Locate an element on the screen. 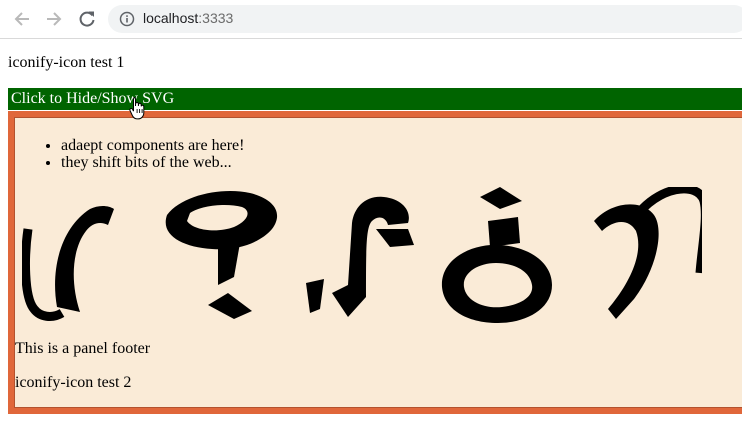 Image resolution: width=742 pixels, height=428 pixels. test1-text: iconify-icon test 1 is located at coordinates (66, 62).